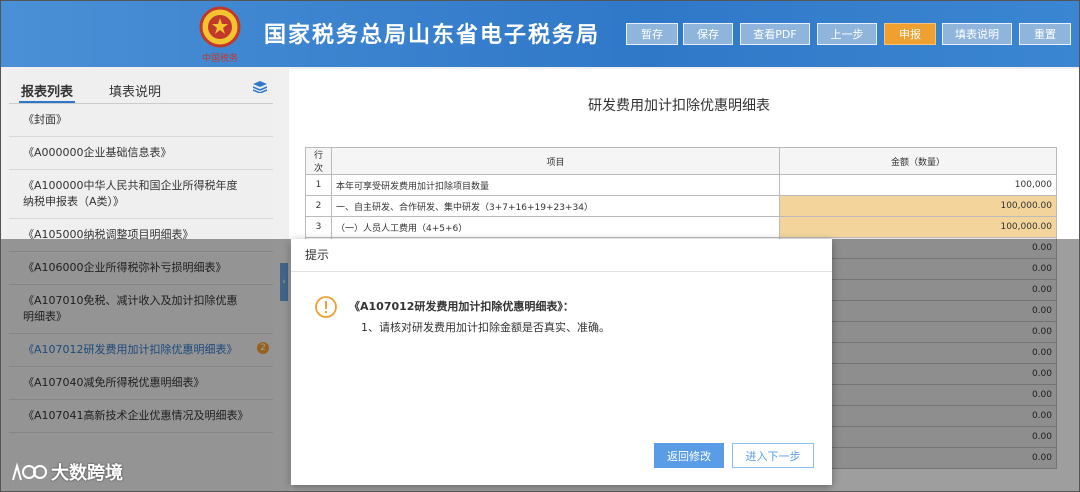 The width and height of the screenshot is (1080, 492). I want to click on sidebar-item-cover: 《封面》, so click(141, 120).